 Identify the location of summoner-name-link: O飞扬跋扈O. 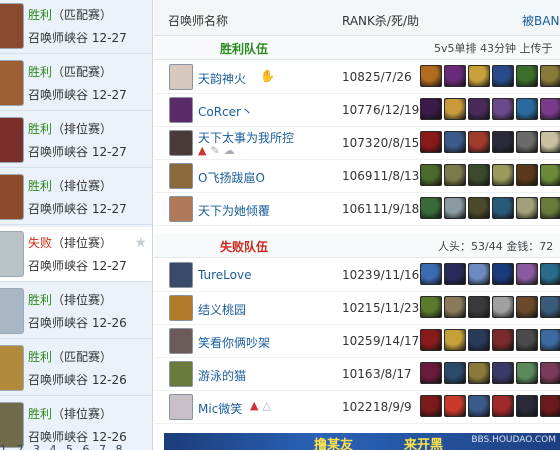
(231, 177).